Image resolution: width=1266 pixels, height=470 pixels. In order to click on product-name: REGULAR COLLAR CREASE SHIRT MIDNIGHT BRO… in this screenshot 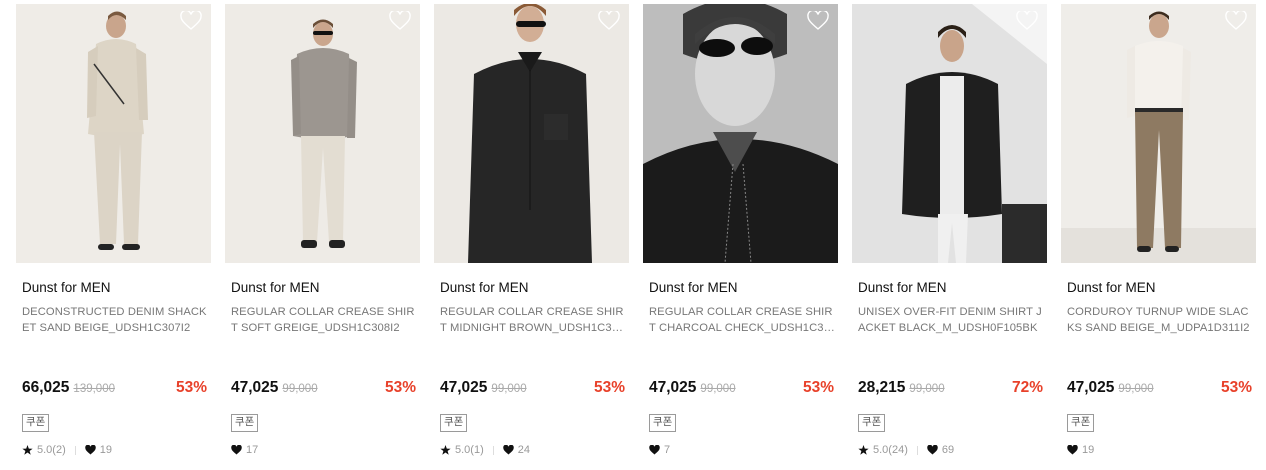, I will do `click(533, 320)`.